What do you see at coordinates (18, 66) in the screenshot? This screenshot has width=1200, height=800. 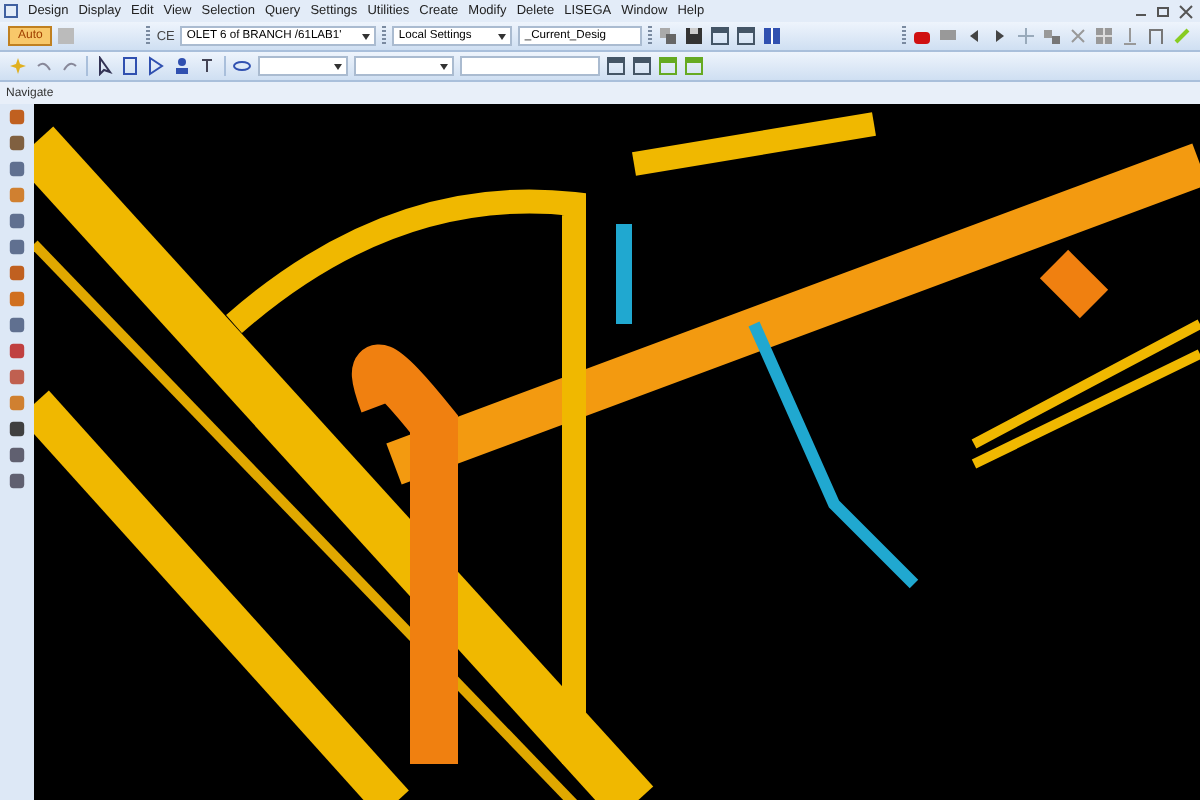 I see `star-icon` at bounding box center [18, 66].